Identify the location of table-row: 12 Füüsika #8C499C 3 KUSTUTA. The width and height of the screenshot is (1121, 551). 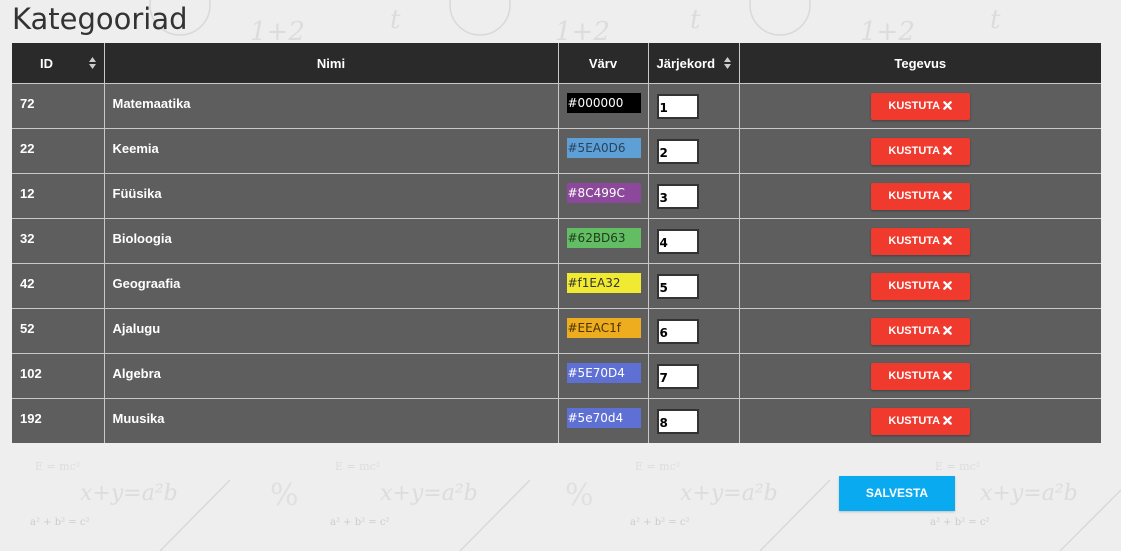
(556, 196).